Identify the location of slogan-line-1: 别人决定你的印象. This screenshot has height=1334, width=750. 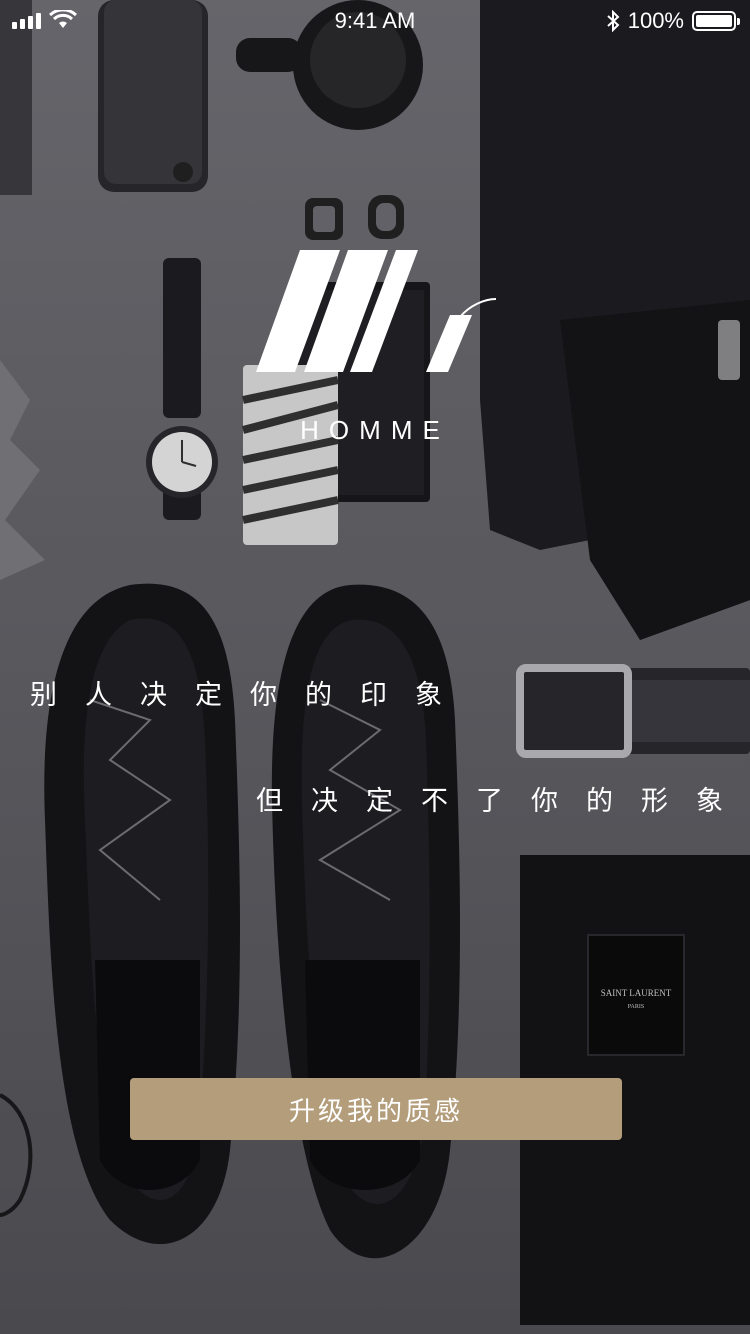
(250, 695).